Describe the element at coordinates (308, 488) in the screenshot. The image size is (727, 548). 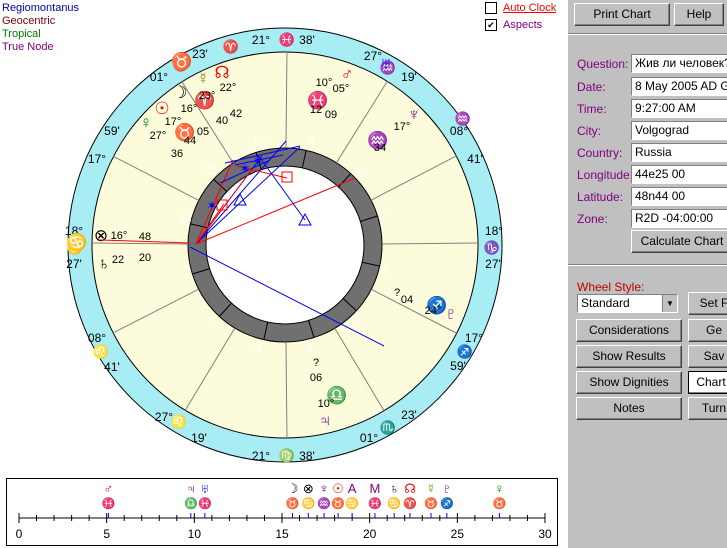
I see `strip-planet-icon: ⊗` at that location.